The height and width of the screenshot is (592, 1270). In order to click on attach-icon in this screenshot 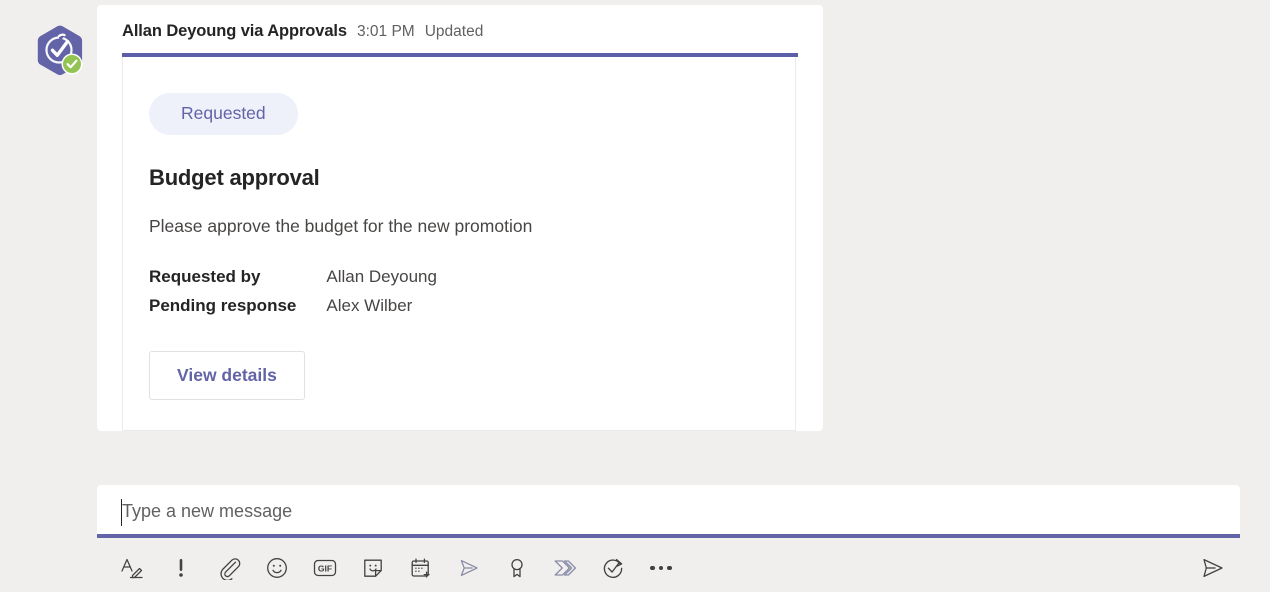, I will do `click(229, 568)`.